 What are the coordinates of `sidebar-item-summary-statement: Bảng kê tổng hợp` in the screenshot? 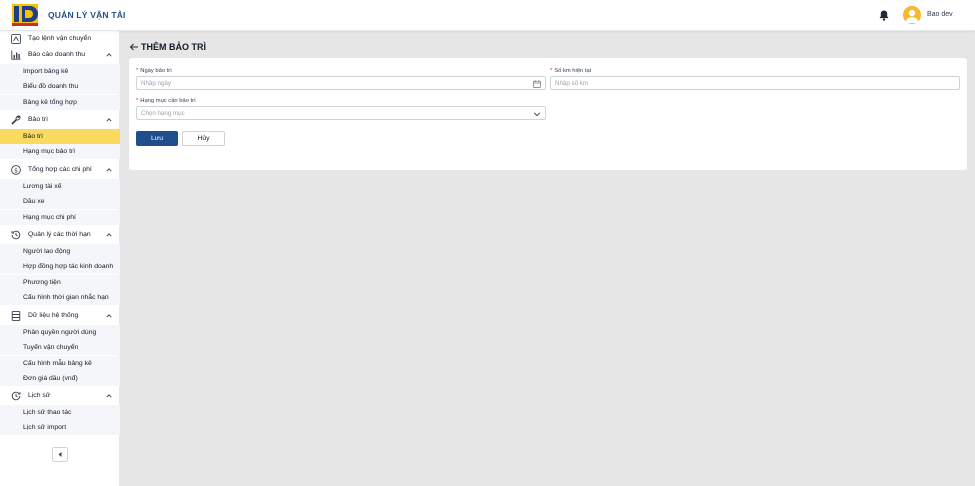 It's located at (60, 102).